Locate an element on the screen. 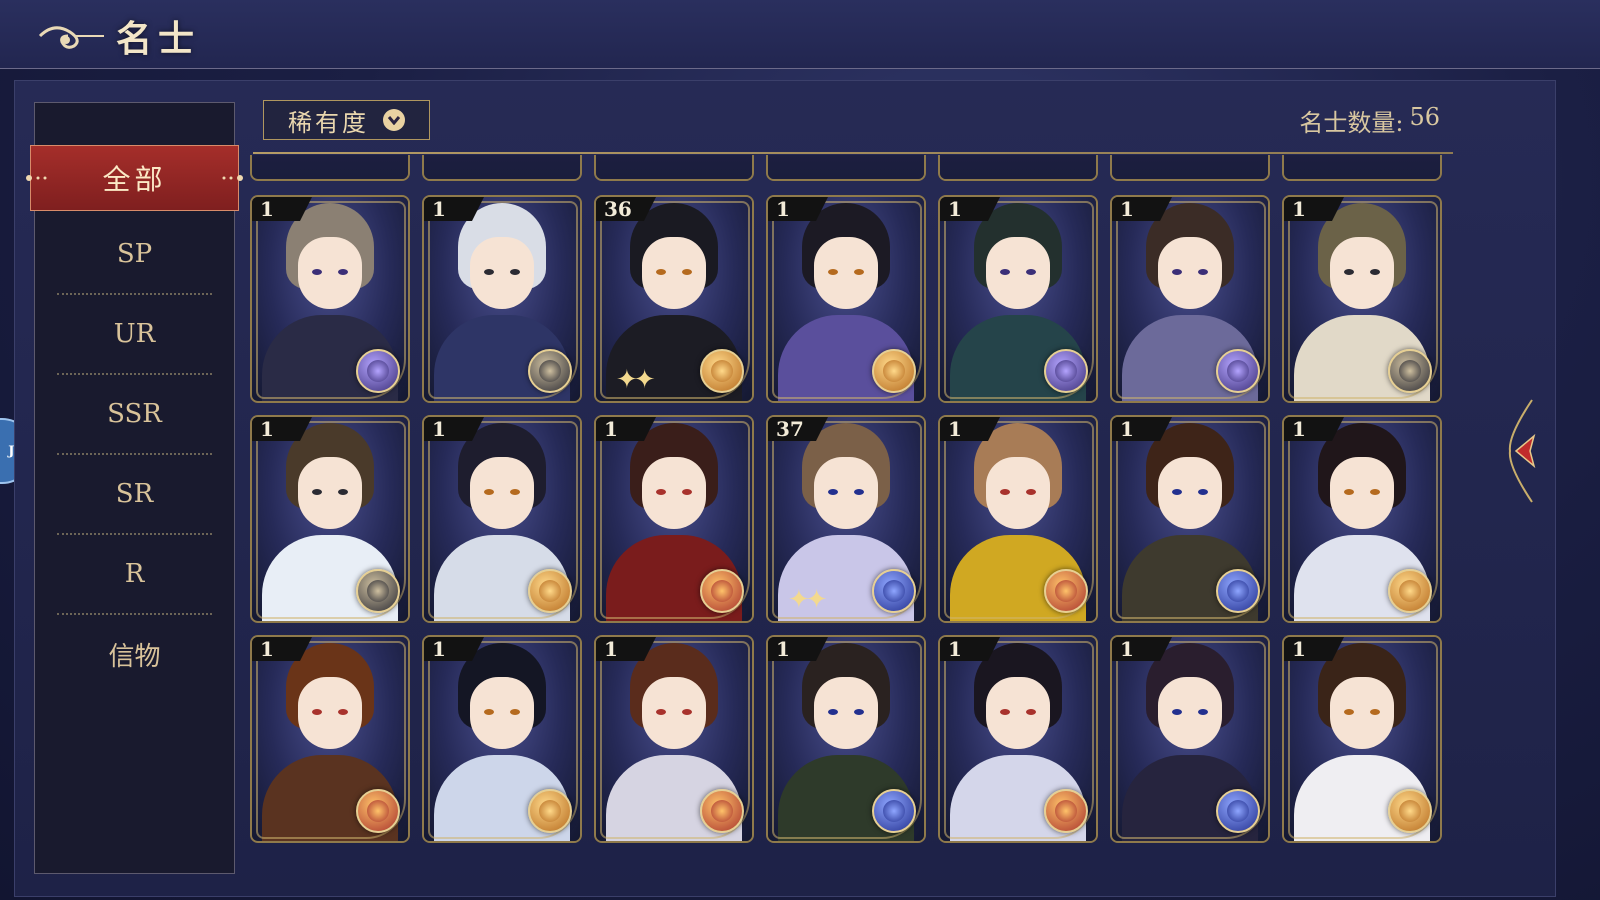 The image size is (1600, 900). category-ur: UR is located at coordinates (134, 335).